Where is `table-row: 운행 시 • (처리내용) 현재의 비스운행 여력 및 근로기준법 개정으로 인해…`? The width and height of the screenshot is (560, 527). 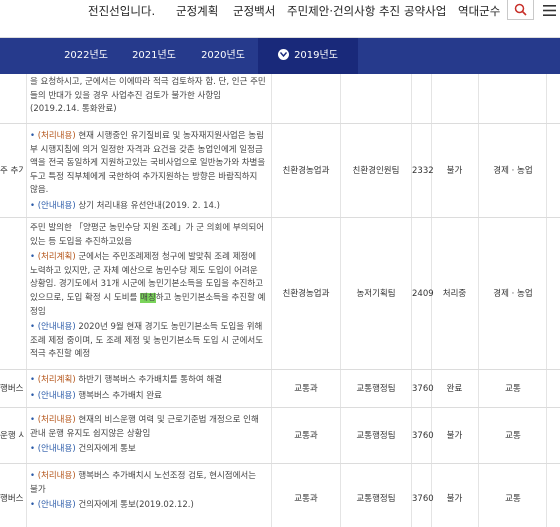
table-row: 운행 시 • (처리내용) 현재의 비스운행 여력 및 근로기준법 개정으로 인해… is located at coordinates (280, 436).